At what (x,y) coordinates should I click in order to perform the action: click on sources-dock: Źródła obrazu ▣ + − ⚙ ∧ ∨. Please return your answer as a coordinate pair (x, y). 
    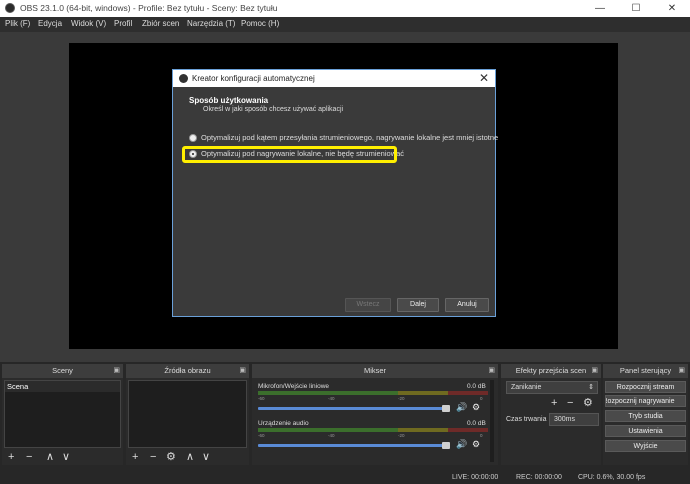
    Looking at the image, I should click on (187, 414).